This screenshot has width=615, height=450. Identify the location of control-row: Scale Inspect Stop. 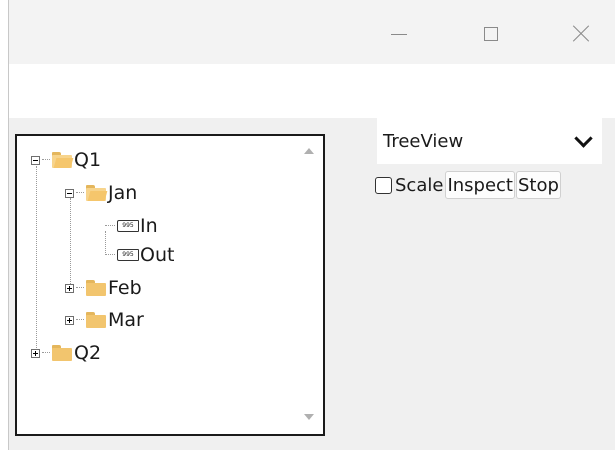
(468, 185).